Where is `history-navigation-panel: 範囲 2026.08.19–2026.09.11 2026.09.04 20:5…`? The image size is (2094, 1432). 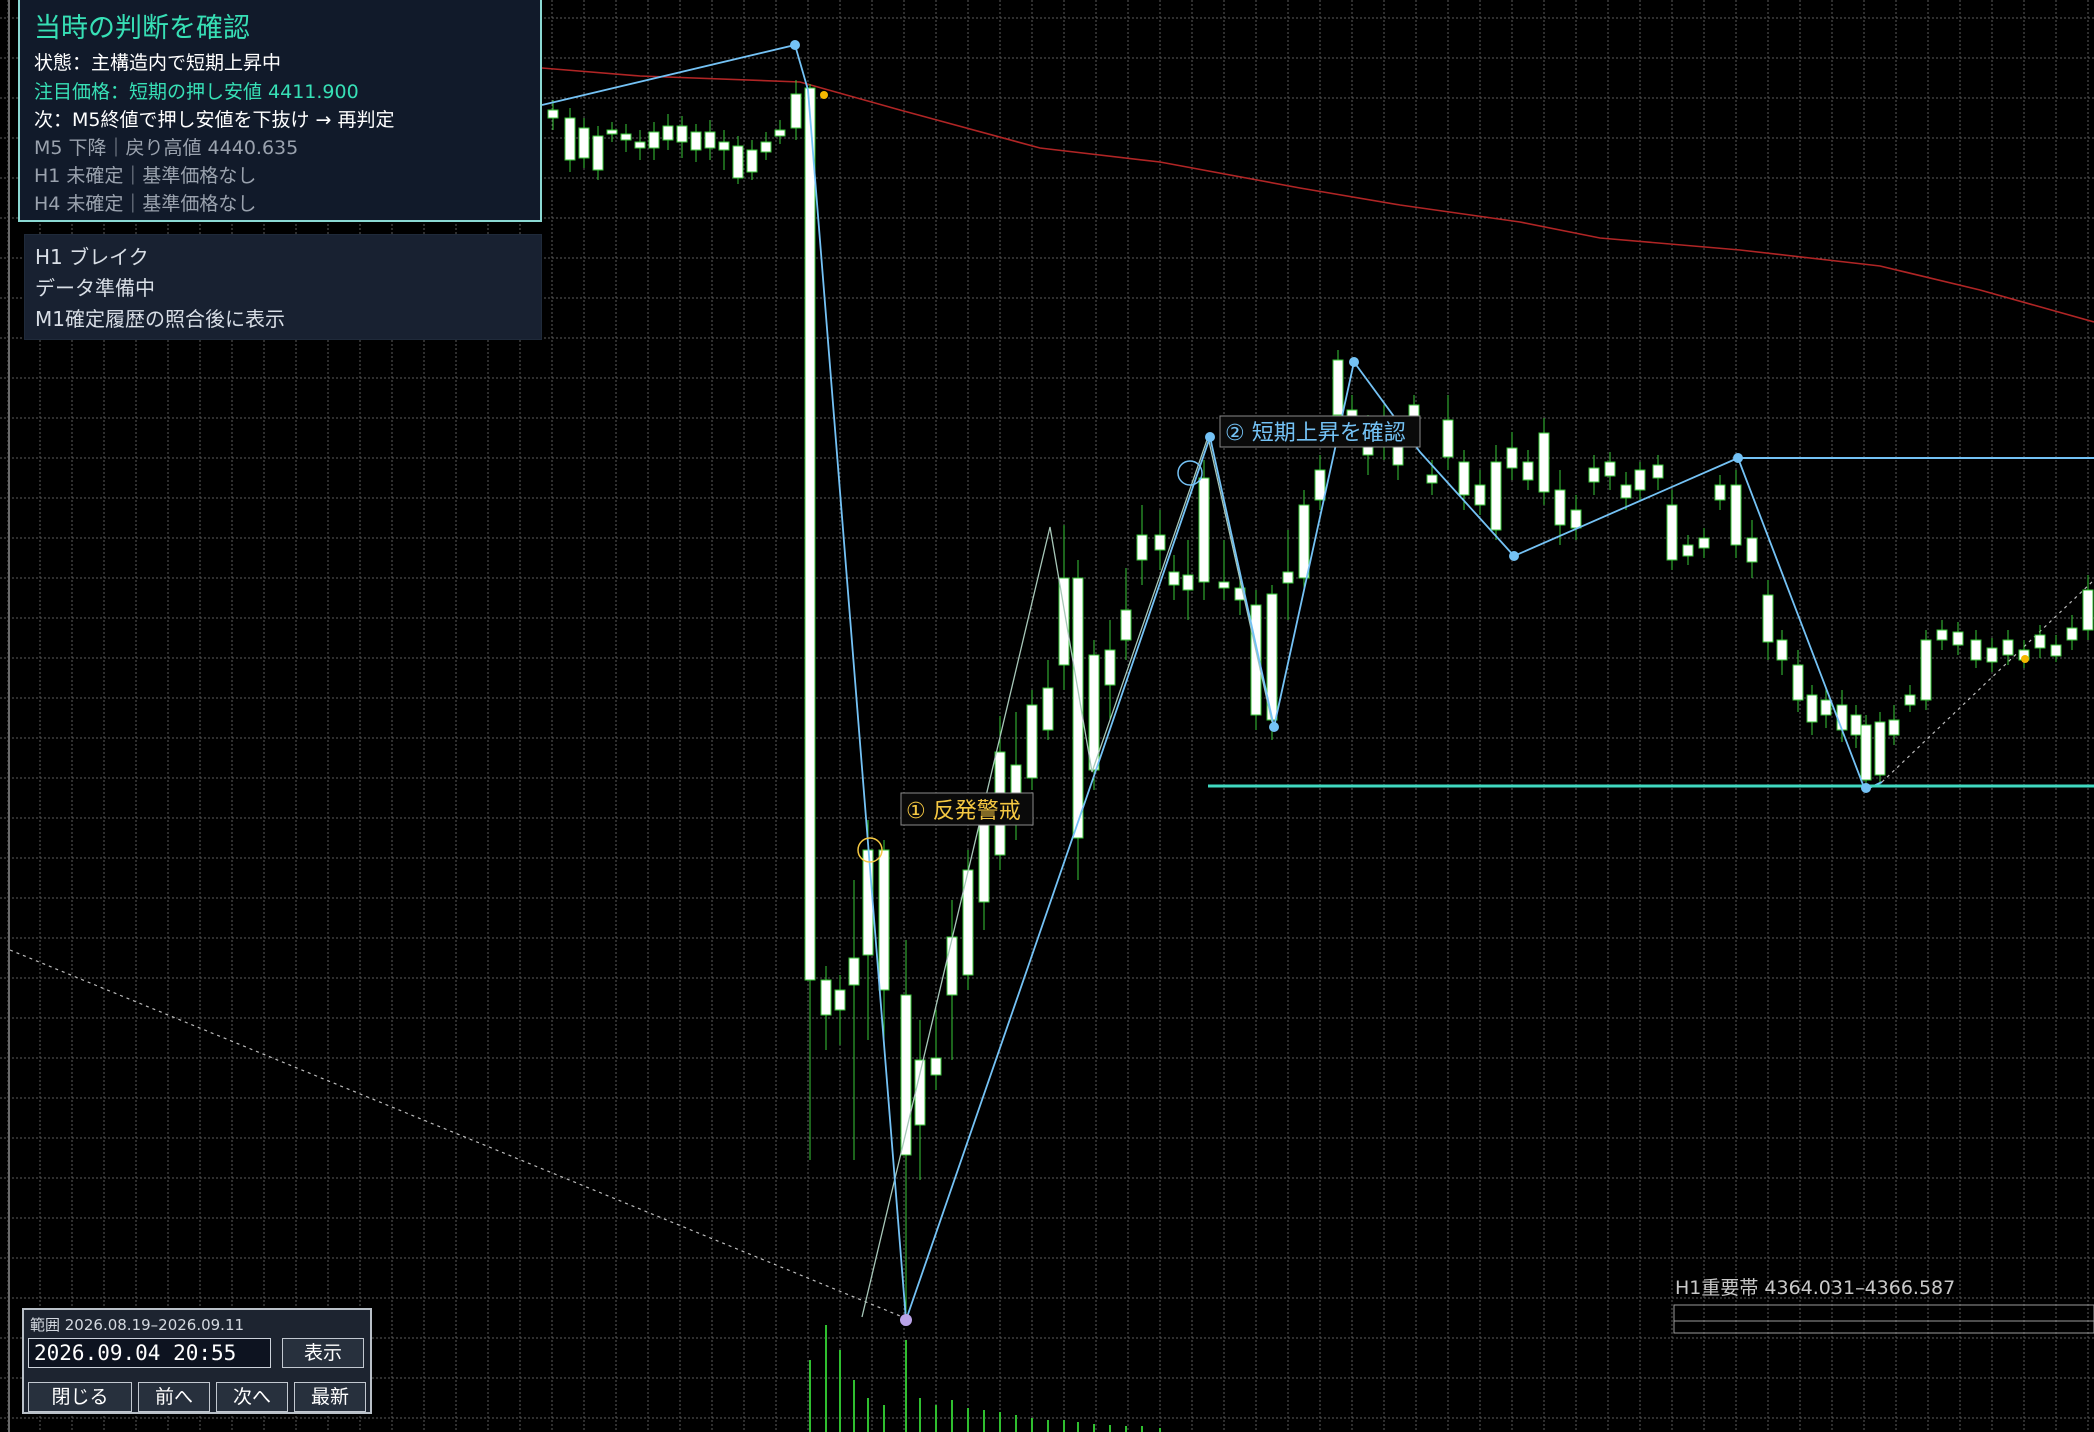
history-navigation-panel: 範囲 2026.08.19–2026.09.11 2026.09.04 20:5… is located at coordinates (197, 1361).